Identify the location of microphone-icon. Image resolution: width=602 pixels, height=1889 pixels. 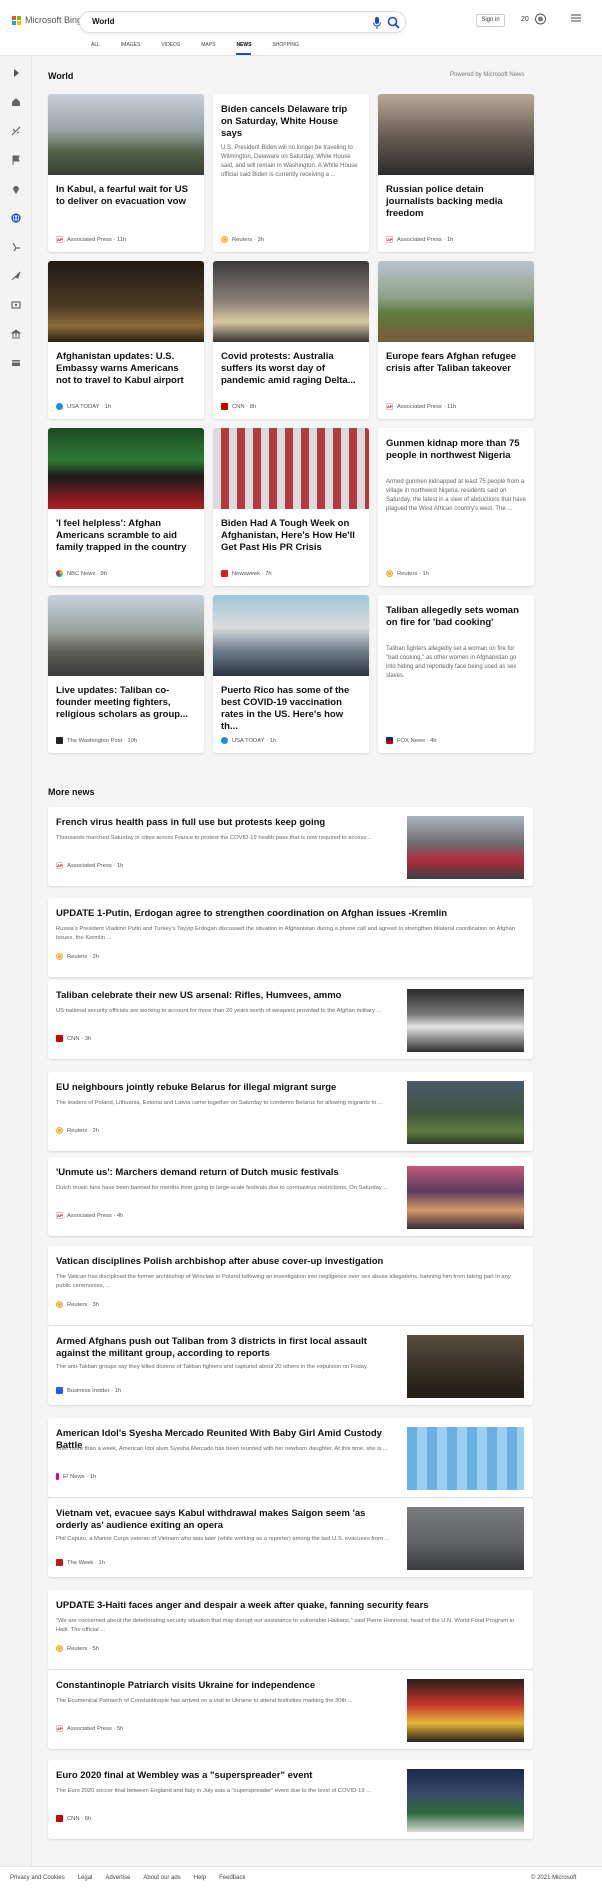
(377, 23).